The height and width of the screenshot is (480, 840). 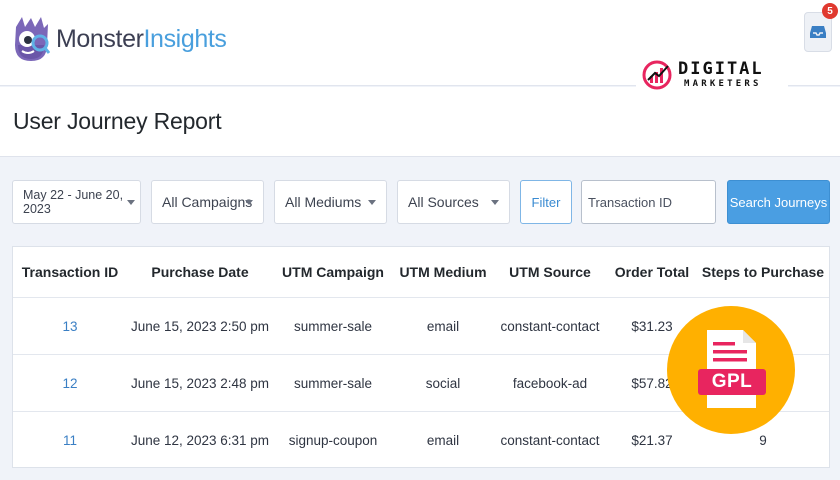 What do you see at coordinates (70, 440) in the screenshot?
I see `transaction-id-link: 11` at bounding box center [70, 440].